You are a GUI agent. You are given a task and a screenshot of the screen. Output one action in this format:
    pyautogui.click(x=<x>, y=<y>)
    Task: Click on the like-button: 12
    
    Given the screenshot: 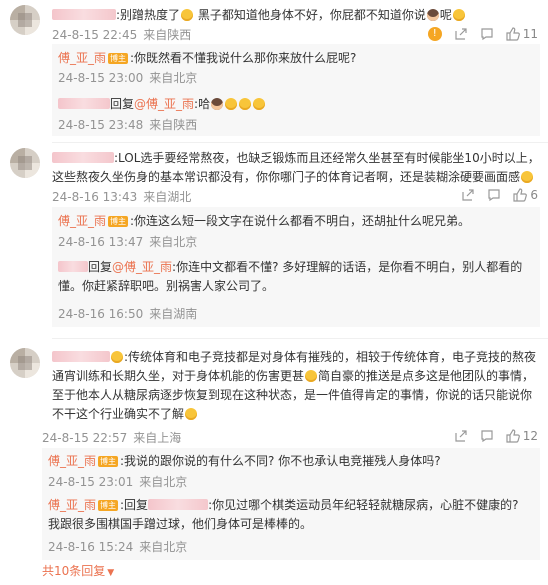 What is the action you would take?
    pyautogui.click(x=522, y=436)
    